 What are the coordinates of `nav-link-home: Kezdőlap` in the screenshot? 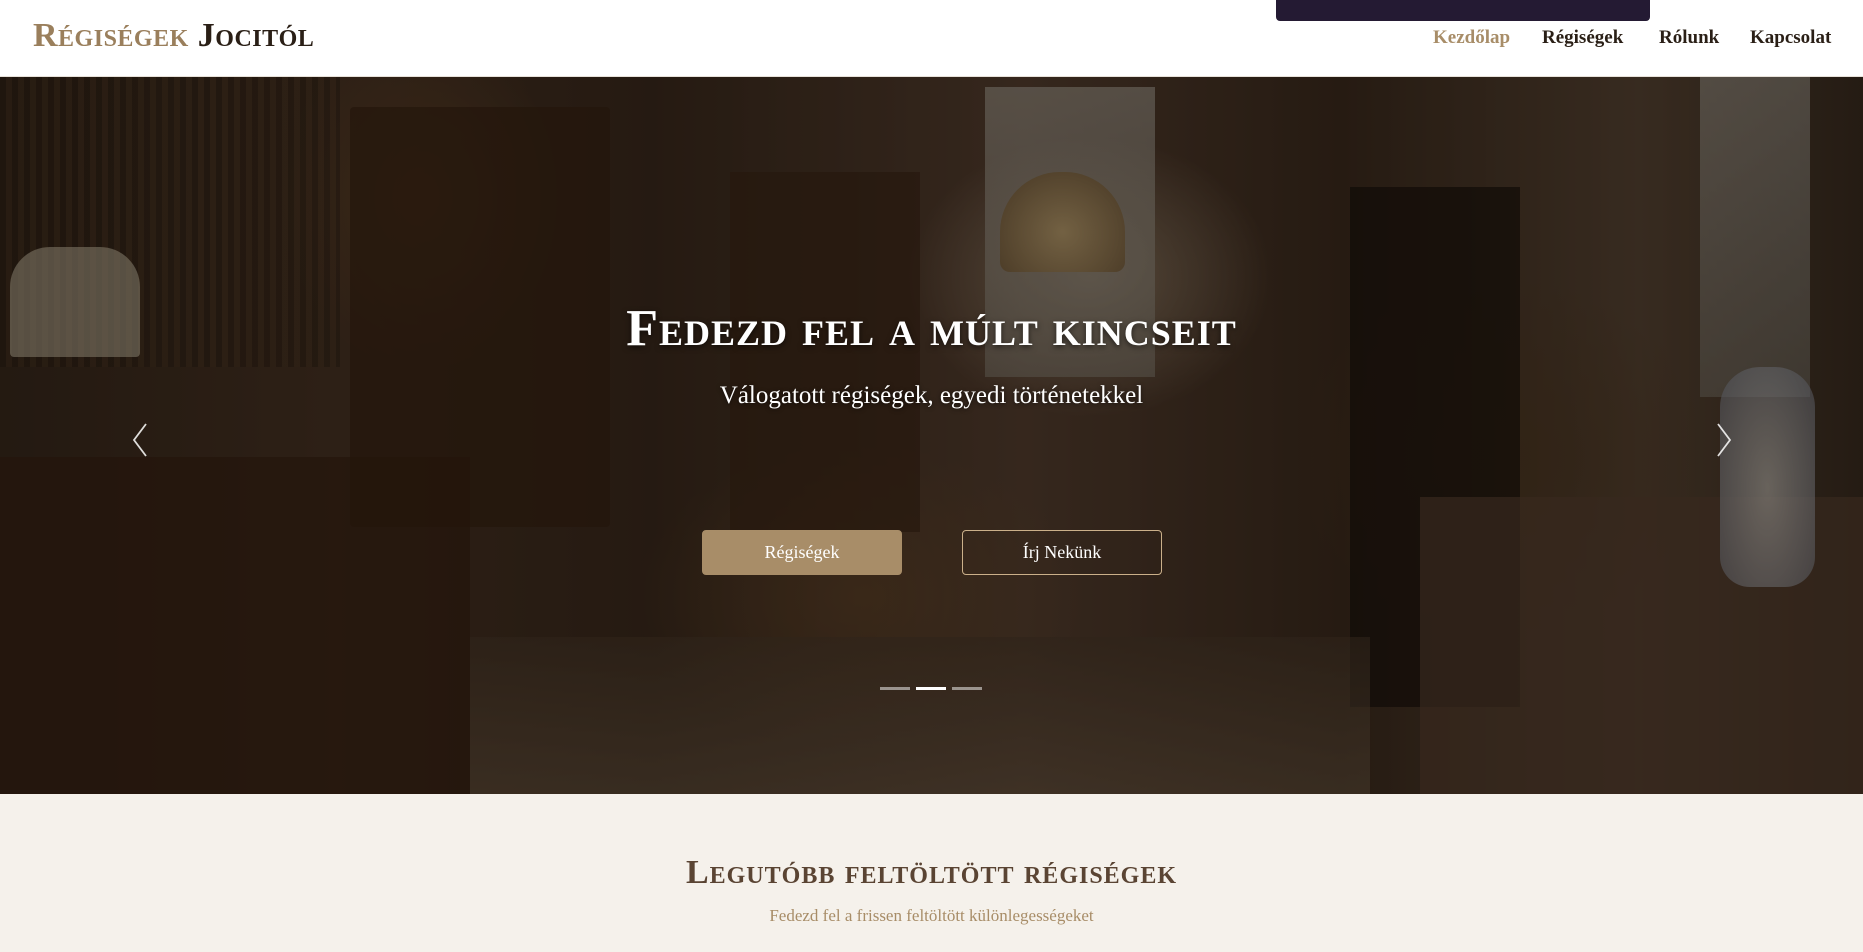 It's located at (1471, 38).